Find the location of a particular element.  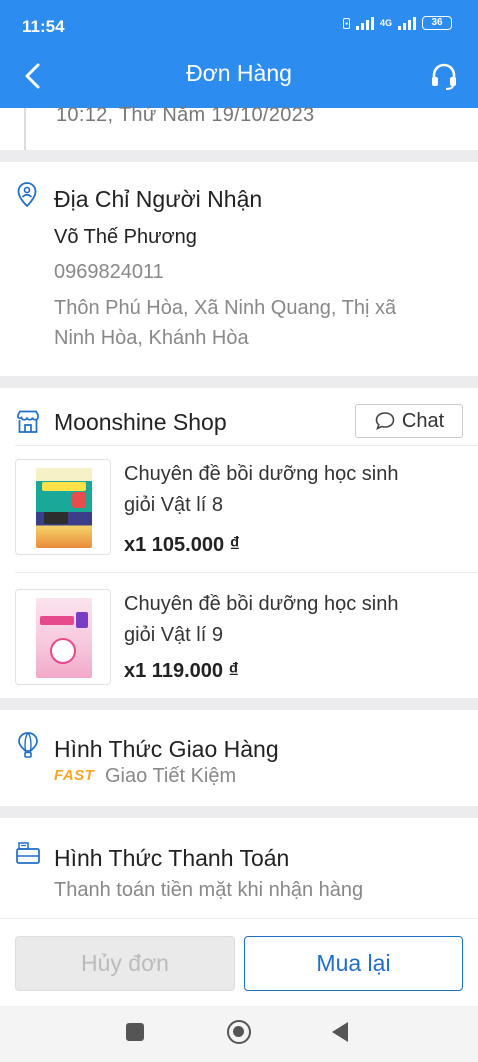

volte-icon: ▪ is located at coordinates (346, 23).